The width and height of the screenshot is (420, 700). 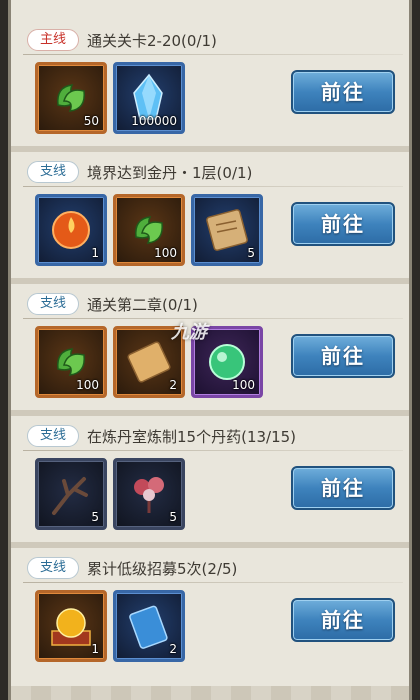 I want to click on quest-title: 境界达到金丹・1层(0/1), so click(x=170, y=172).